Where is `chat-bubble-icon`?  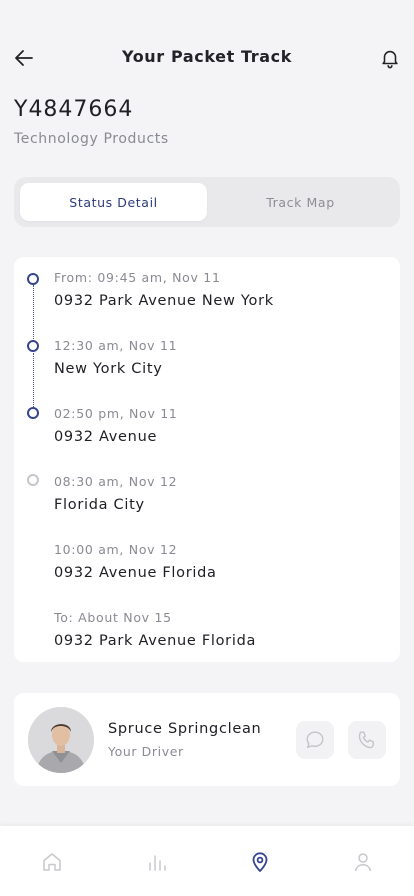
chat-bubble-icon is located at coordinates (315, 740).